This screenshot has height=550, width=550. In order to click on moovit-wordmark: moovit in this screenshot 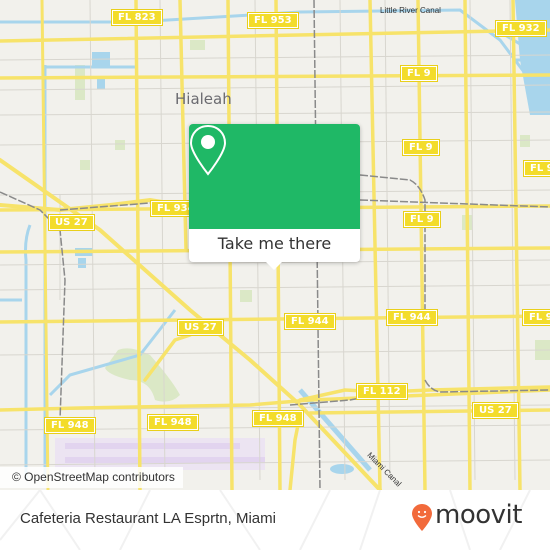, I will do `click(478, 515)`.